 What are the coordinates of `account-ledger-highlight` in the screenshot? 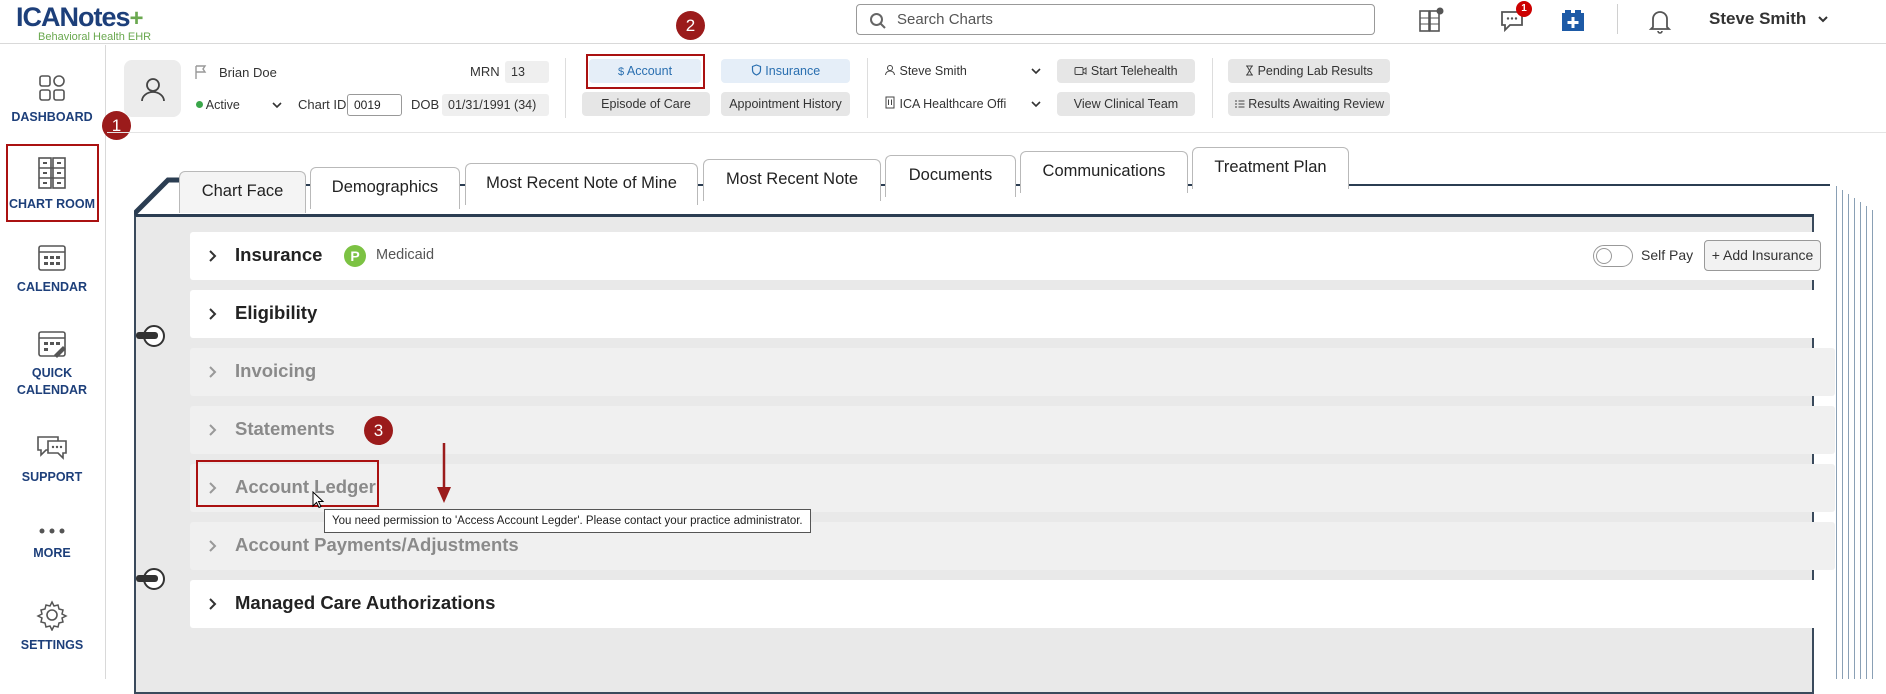 It's located at (287, 483).